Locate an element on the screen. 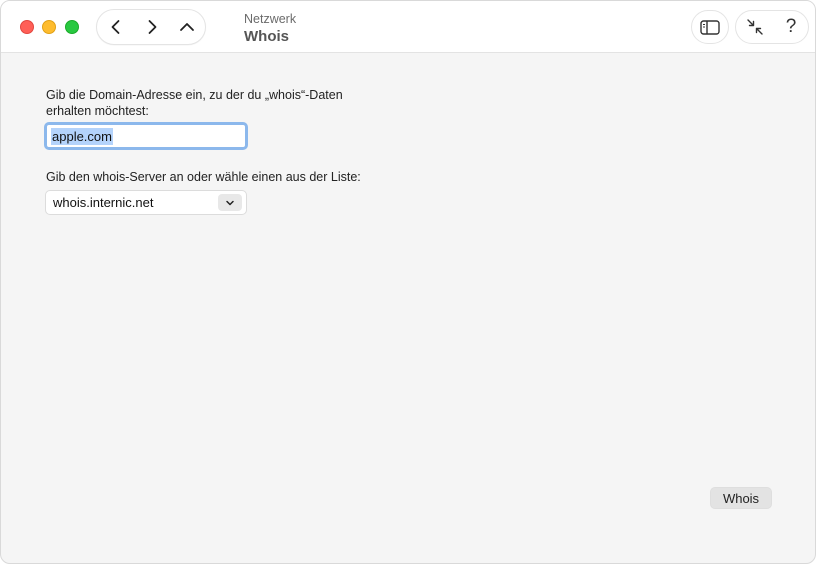 Image resolution: width=816 pixels, height=564 pixels. window-title: Whois is located at coordinates (266, 36).